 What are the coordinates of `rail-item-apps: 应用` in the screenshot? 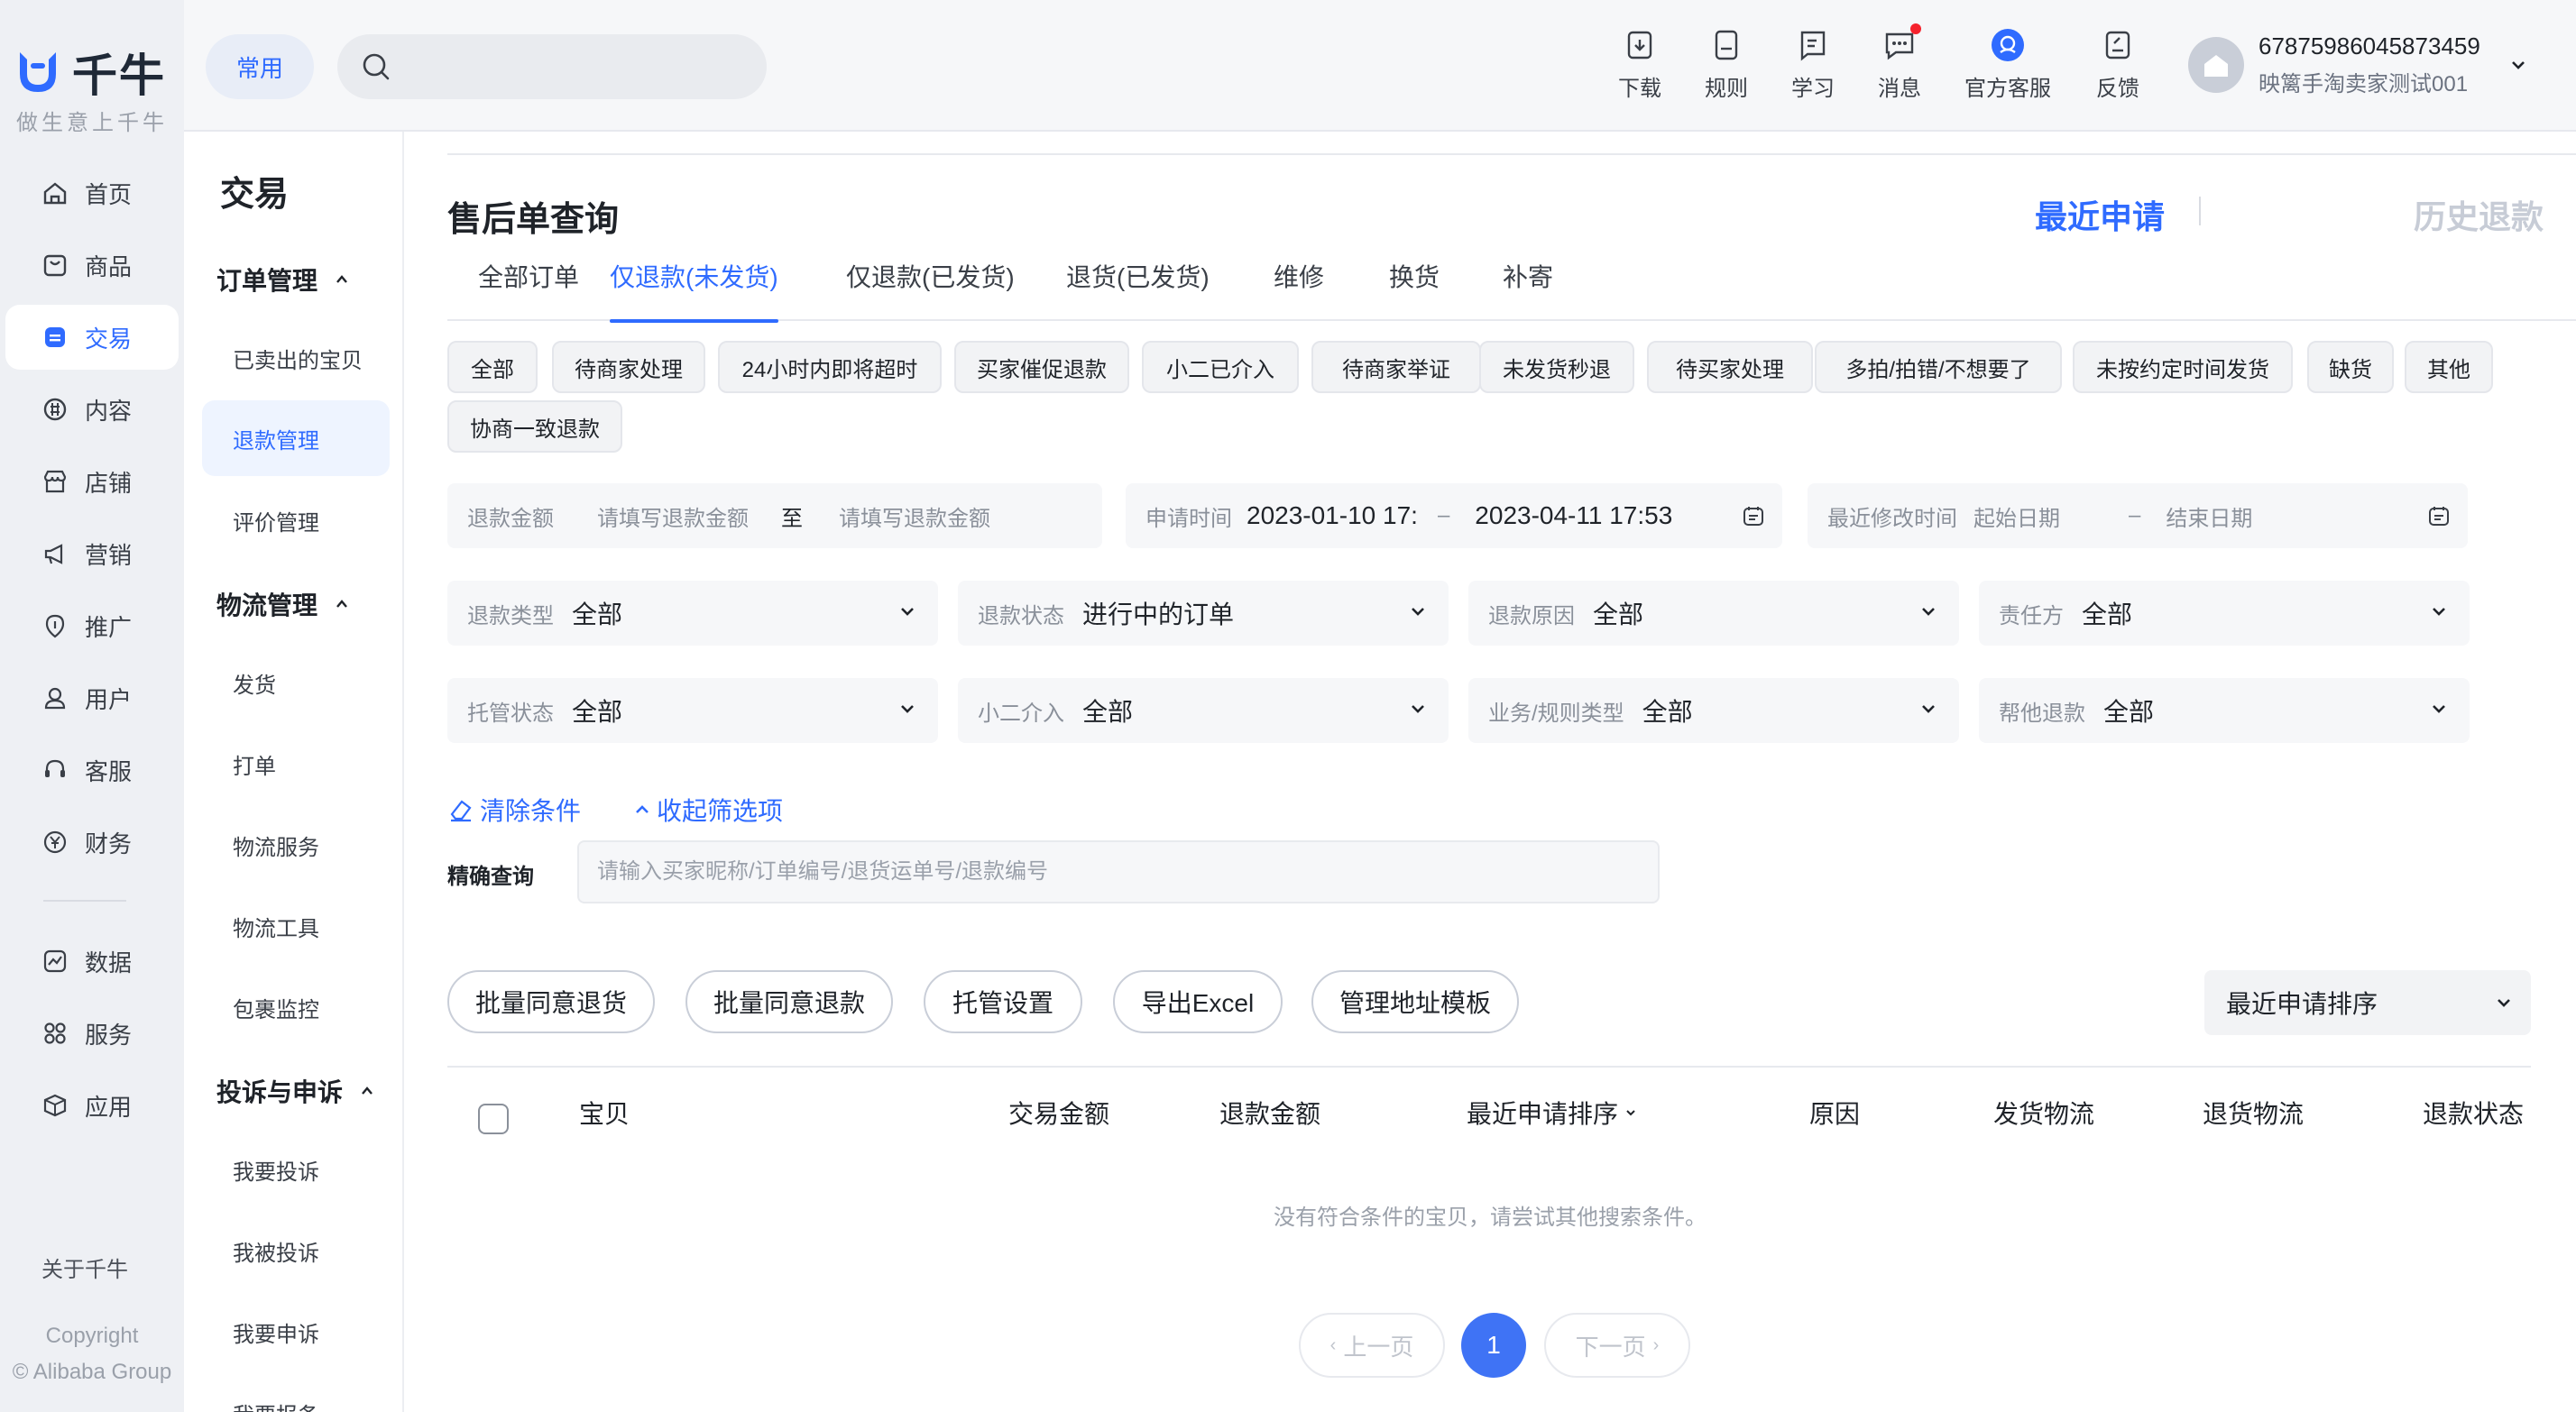 It's located at (92, 1105).